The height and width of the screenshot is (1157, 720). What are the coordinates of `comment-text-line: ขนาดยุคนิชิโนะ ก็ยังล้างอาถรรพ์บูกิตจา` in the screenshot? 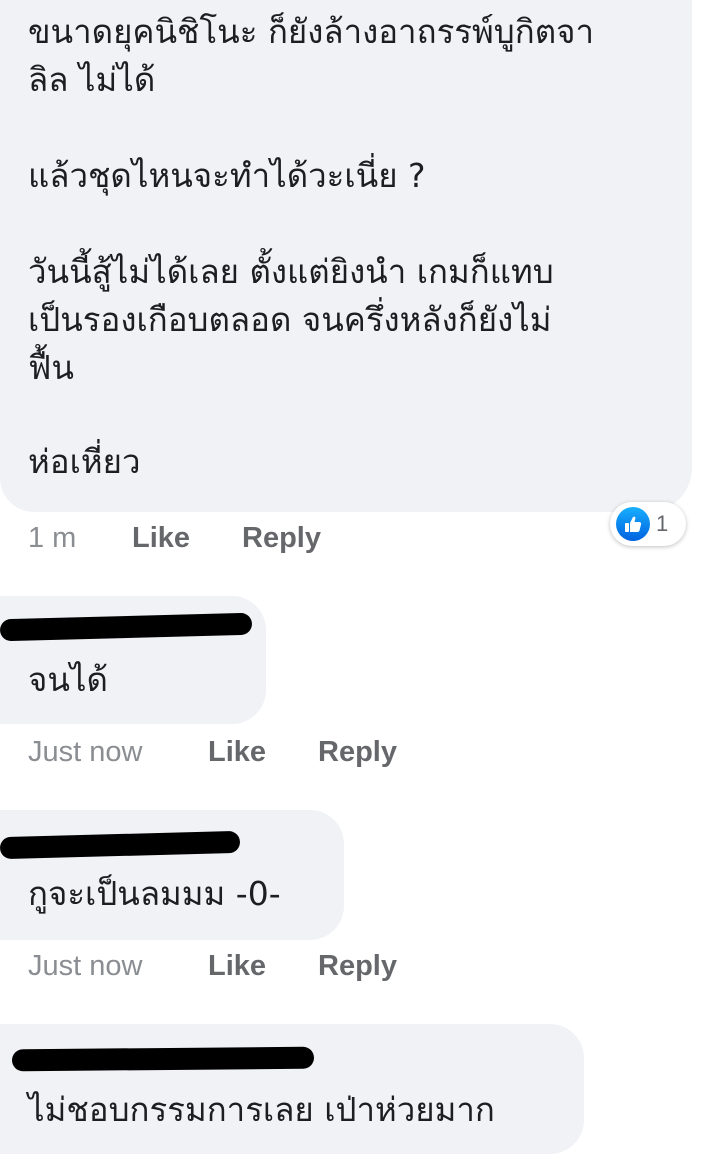 It's located at (311, 31).